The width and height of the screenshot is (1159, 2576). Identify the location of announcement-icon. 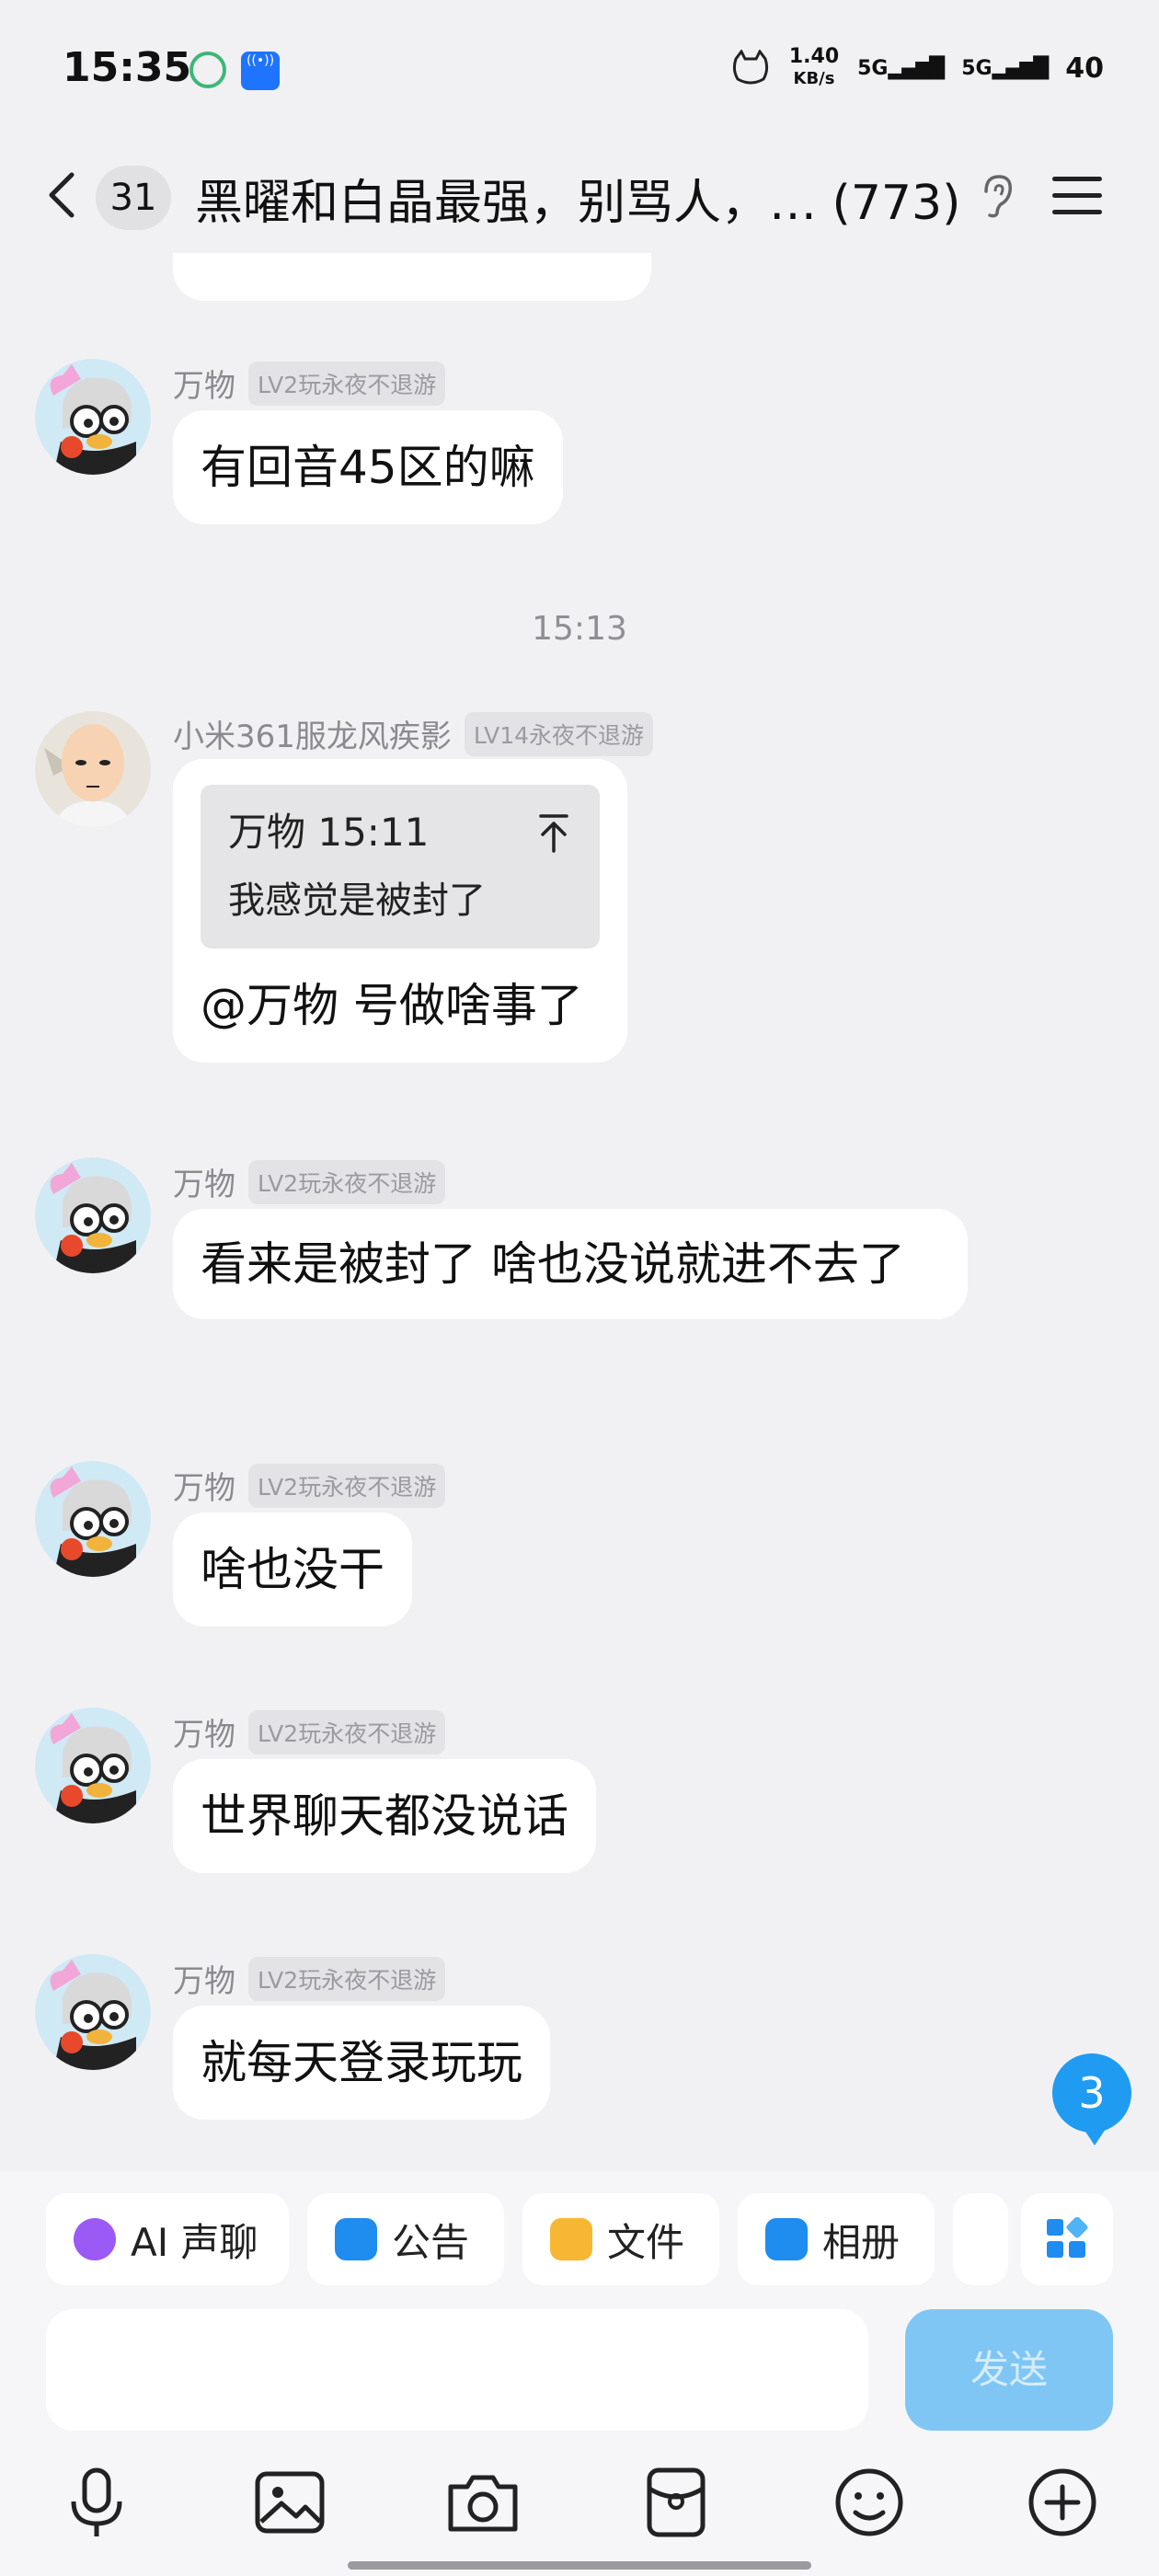
(356, 2239).